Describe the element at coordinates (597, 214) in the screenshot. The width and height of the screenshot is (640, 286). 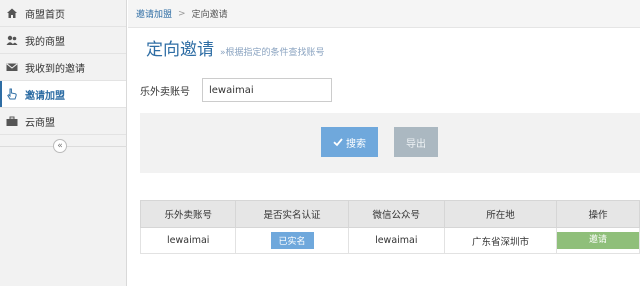
I see `column-header-action: 操作` at that location.